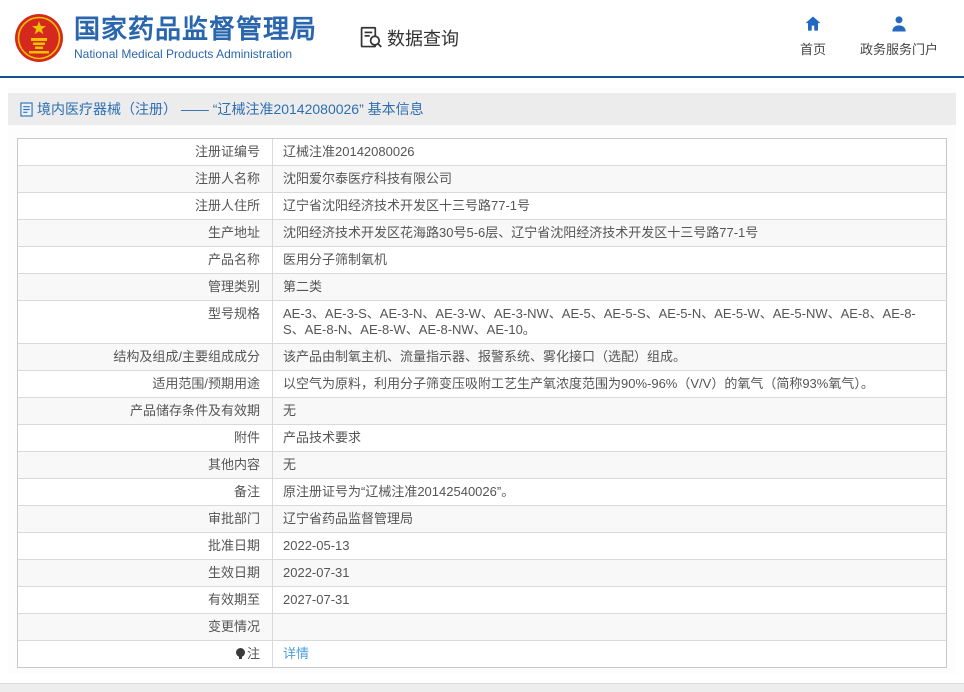  I want to click on row-label: 有效期至, so click(145, 600).